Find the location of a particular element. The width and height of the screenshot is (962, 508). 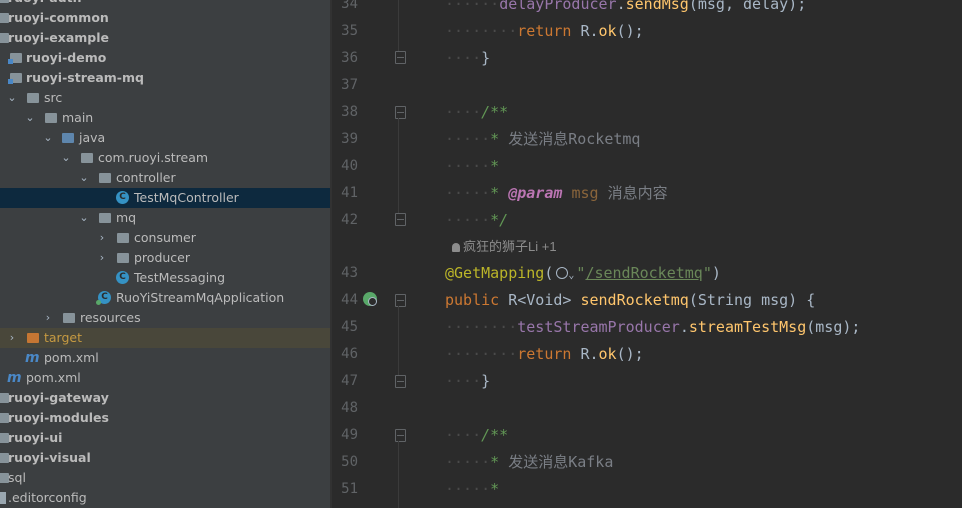

tree-item-ruoyi-visual: ruoyi-visual is located at coordinates (165, 458).